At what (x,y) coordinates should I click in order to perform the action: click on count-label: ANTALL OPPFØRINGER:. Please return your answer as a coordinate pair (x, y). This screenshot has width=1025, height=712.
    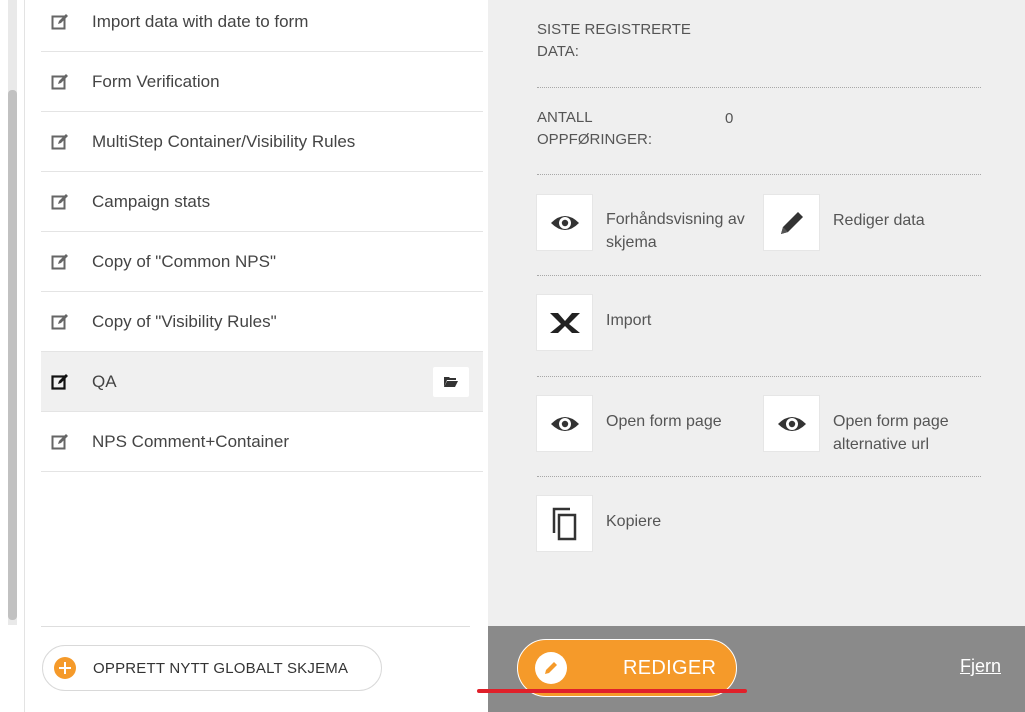
    Looking at the image, I should click on (595, 128).